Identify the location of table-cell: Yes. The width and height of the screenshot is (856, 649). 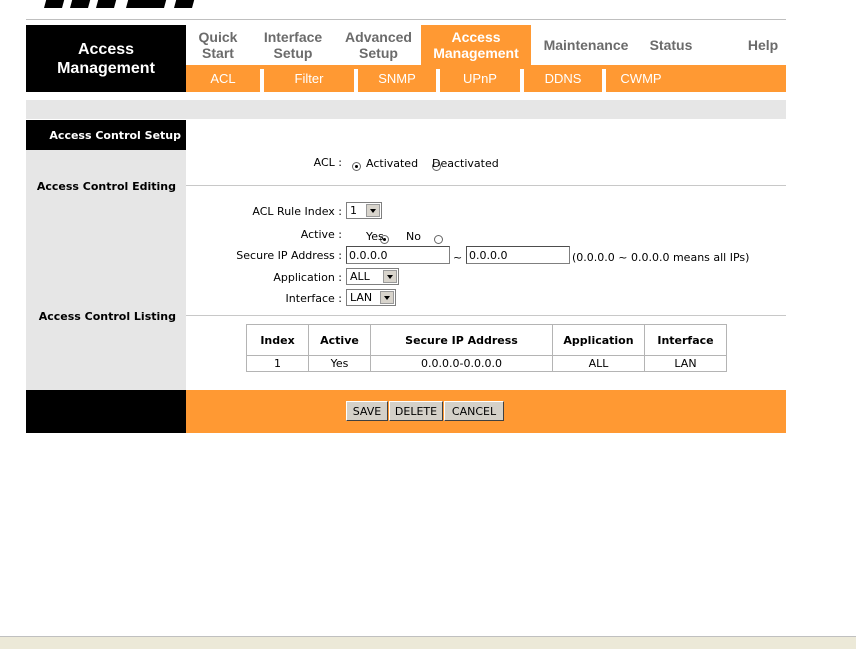
(339, 363).